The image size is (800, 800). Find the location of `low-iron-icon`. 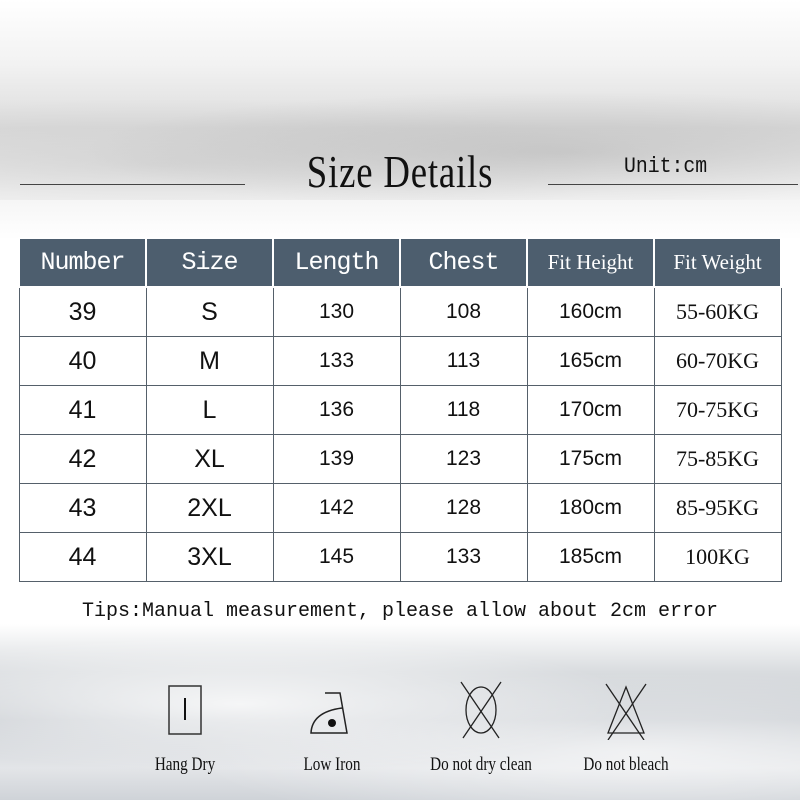

low-iron-icon is located at coordinates (329, 713).